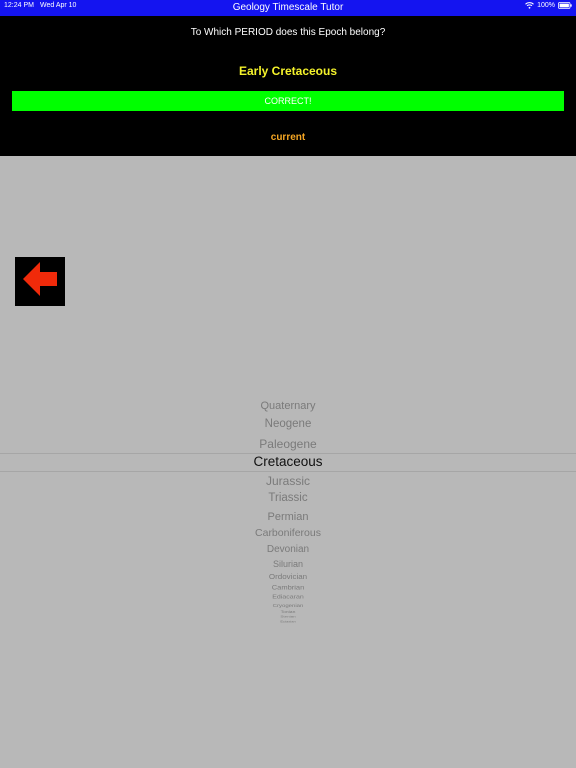 Image resolution: width=576 pixels, height=768 pixels. I want to click on picker-item: Devonian, so click(288, 549).